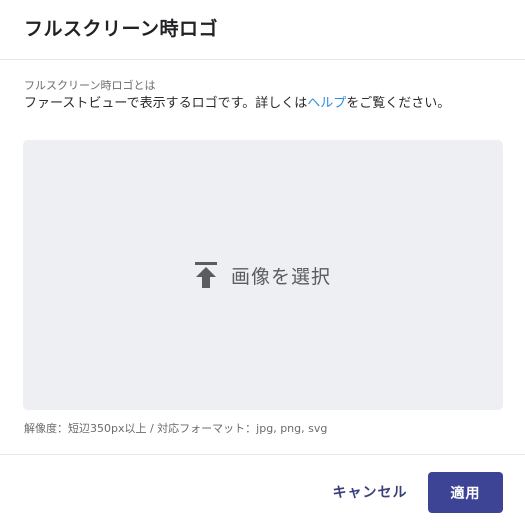 The height and width of the screenshot is (528, 525). I want to click on info-text: ファーストビューで表示するロゴです。詳しくはヘルプをご覧ください。, so click(262, 104).